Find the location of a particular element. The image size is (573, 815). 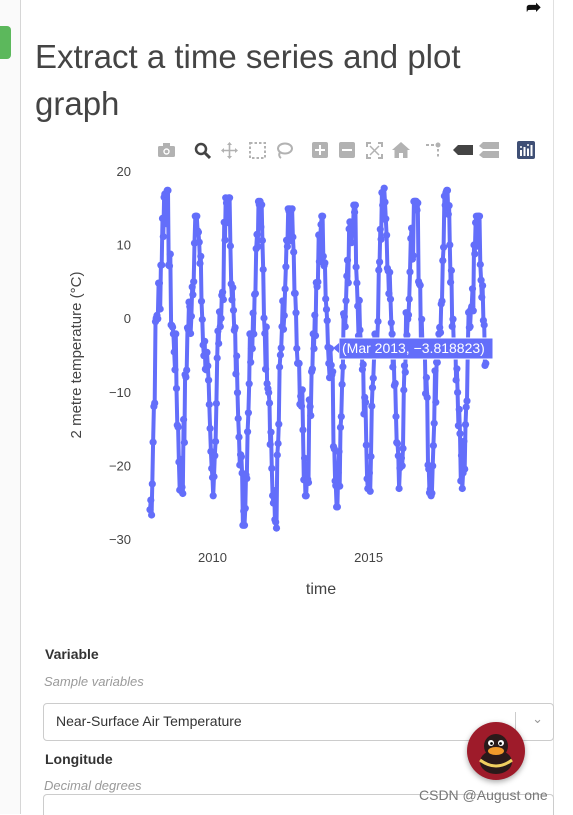

hover-closest-icon is located at coordinates (463, 150).